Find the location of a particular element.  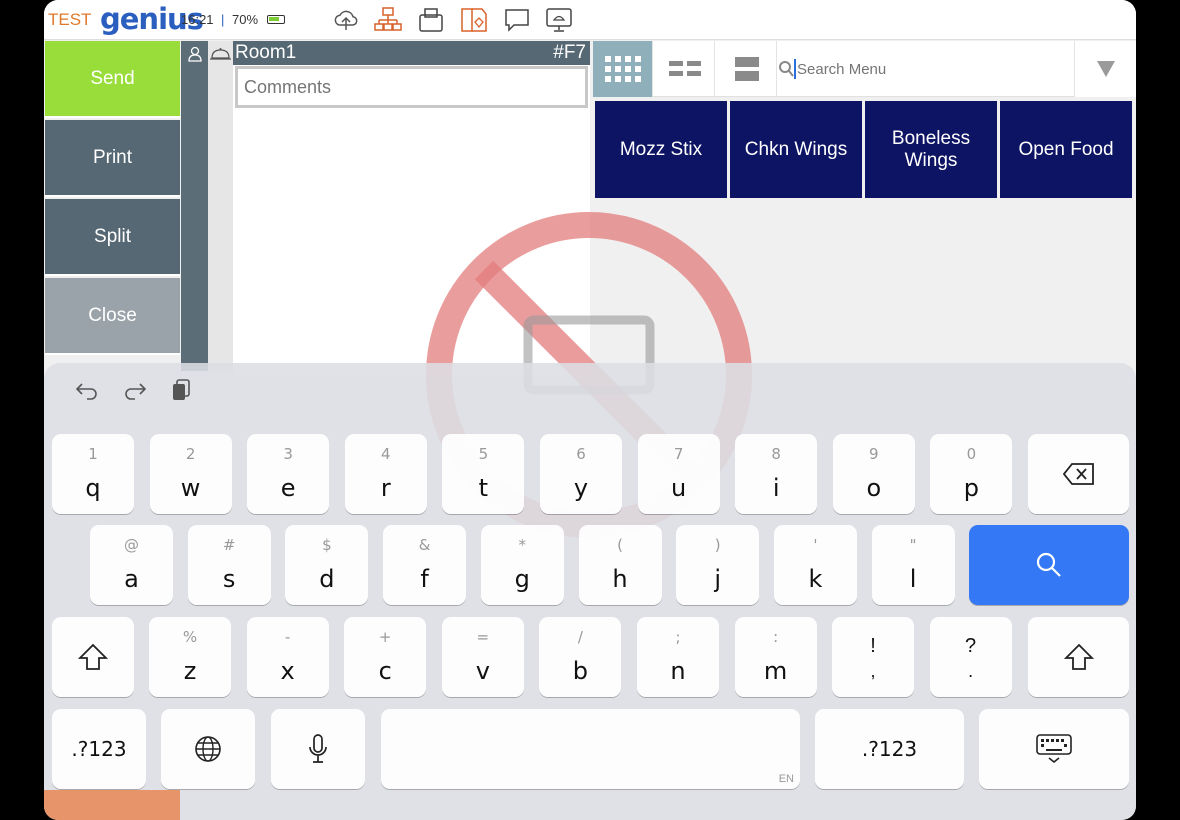

key-y: 6y is located at coordinates (581, 474).